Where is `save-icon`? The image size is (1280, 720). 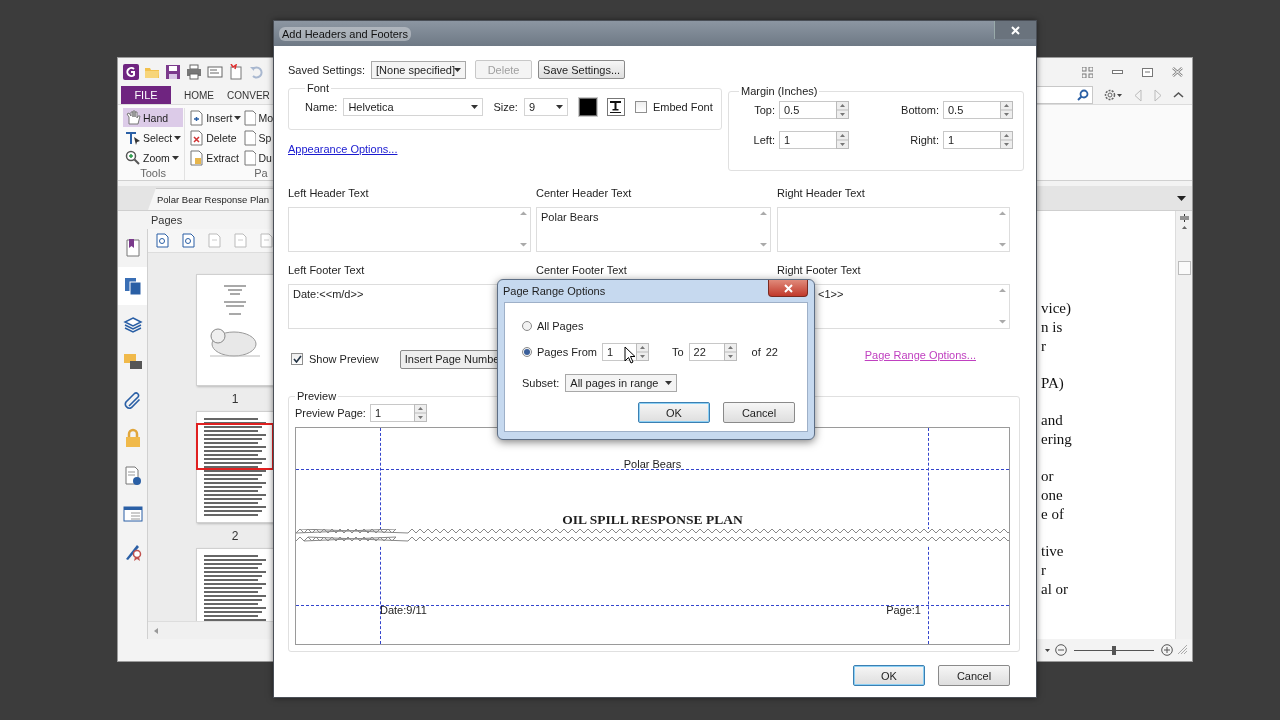 save-icon is located at coordinates (173, 72).